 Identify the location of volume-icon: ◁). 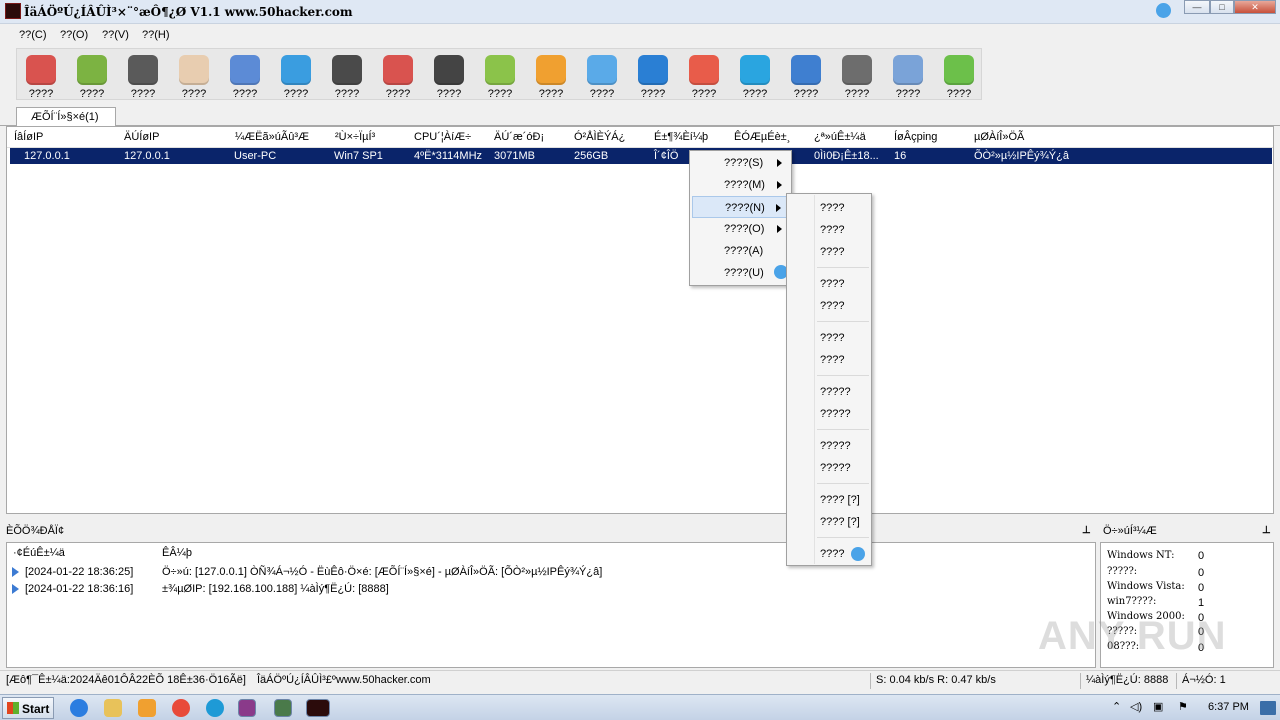
(1136, 706).